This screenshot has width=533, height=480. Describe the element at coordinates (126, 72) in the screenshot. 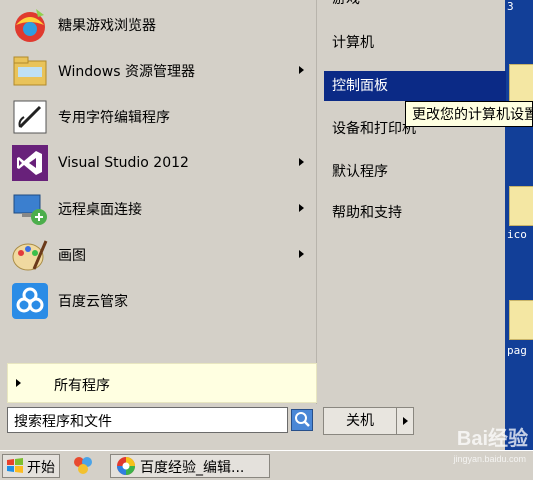

I see `program-label: Windows 资源管理器` at that location.